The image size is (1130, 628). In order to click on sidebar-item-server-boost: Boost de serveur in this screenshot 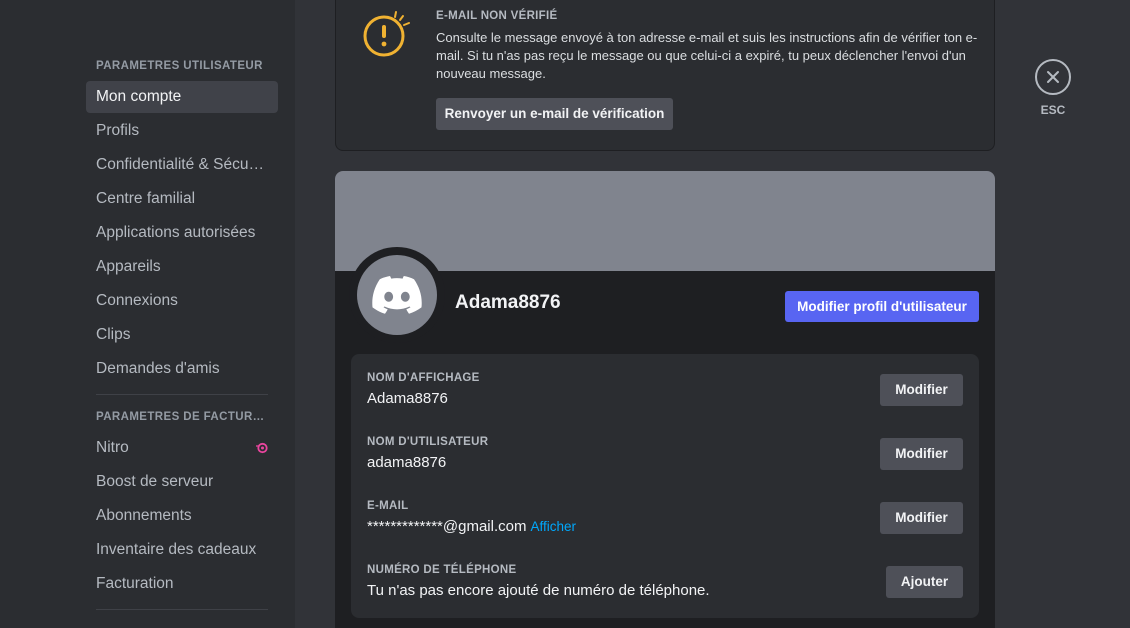, I will do `click(182, 482)`.